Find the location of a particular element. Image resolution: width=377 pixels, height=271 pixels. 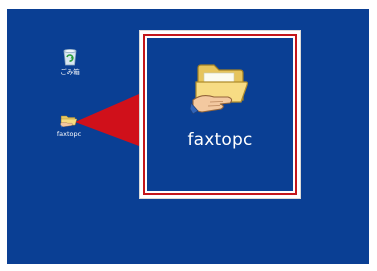

desktop-icon-faxtopc: faxtopc is located at coordinates (69, 125).